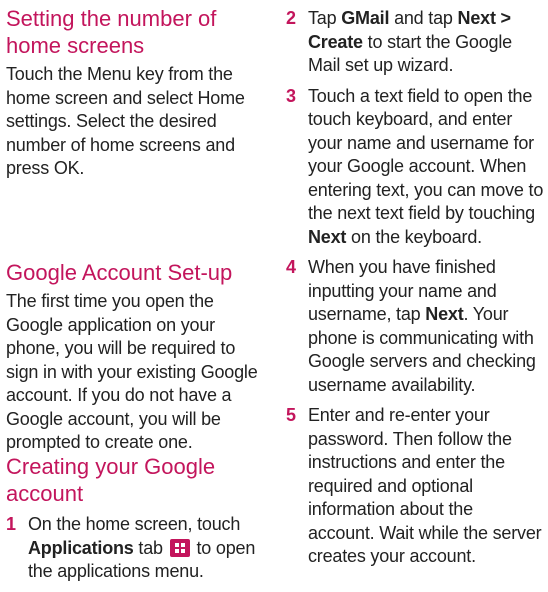 The width and height of the screenshot is (548, 592). I want to click on step-text: and tap, so click(423, 18).